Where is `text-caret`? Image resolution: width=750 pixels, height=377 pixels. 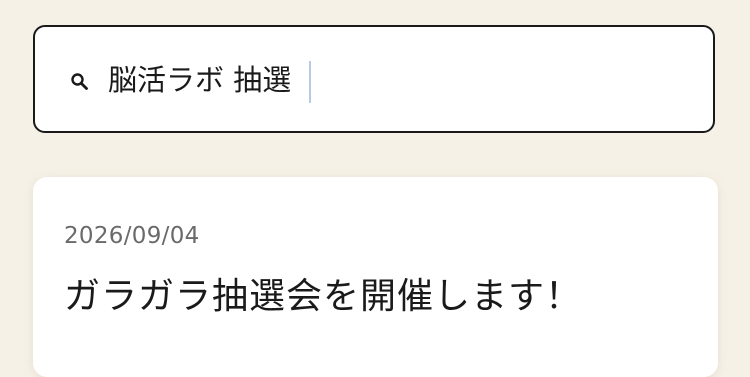
text-caret is located at coordinates (310, 82).